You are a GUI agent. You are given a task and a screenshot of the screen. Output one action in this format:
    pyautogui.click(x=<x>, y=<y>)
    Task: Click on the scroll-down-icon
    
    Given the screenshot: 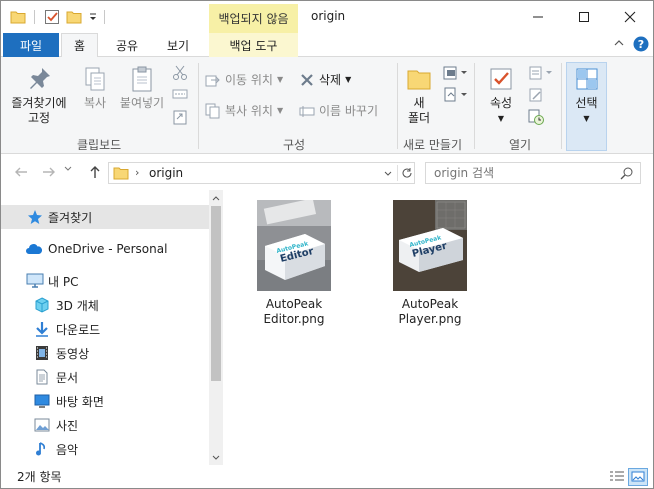 What is the action you would take?
    pyautogui.click(x=216, y=458)
    